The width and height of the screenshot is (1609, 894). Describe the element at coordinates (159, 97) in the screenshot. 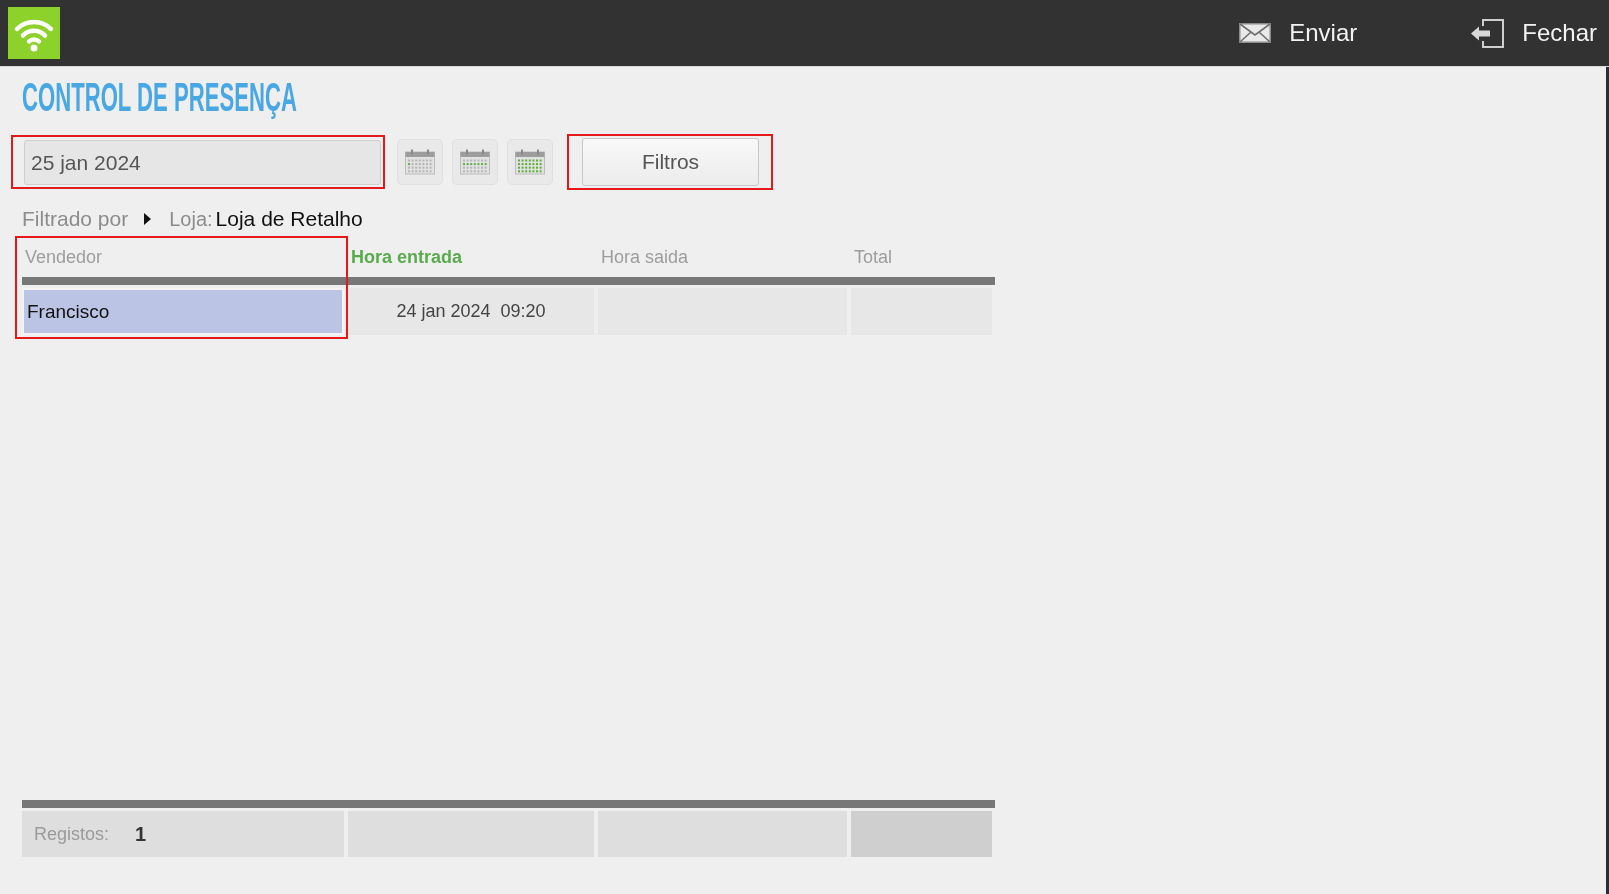

I see `page-title: CONTROL DE PRESENÇA` at that location.